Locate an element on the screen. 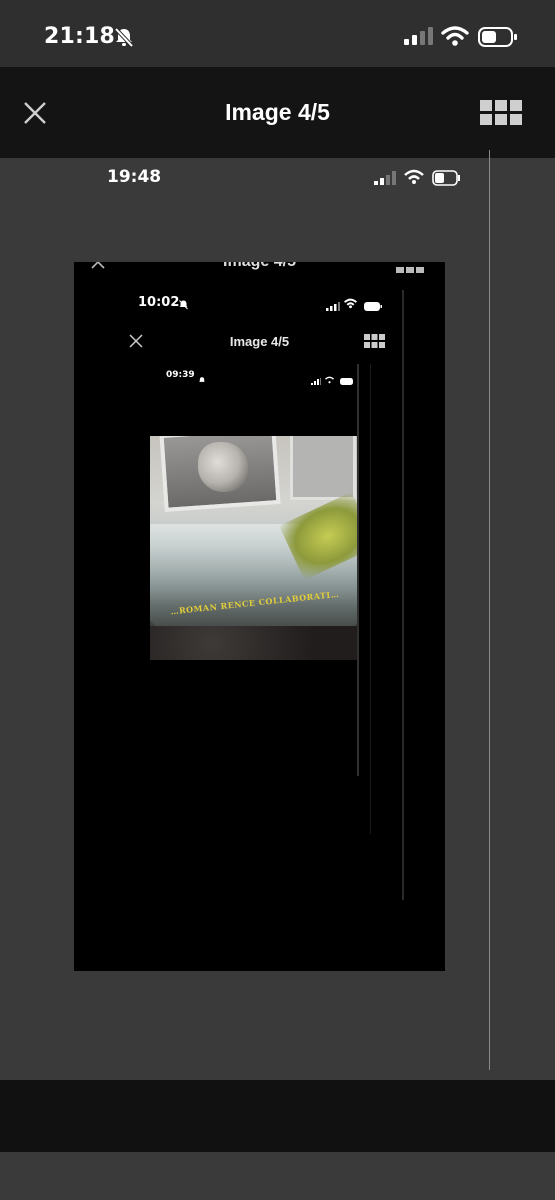 This screenshot has width=555, height=1200. screenshot-wifi-icon is located at coordinates (414, 179).